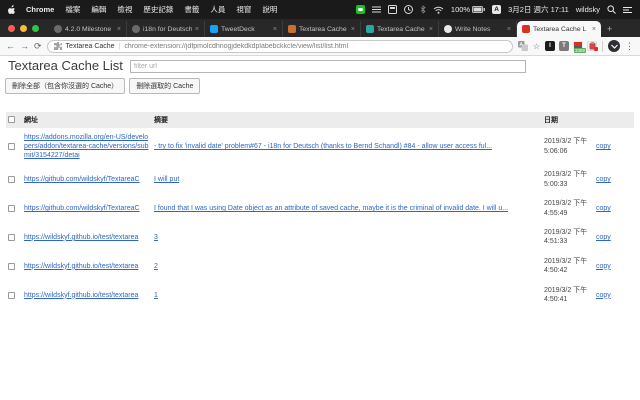 This screenshot has width=640, height=400. What do you see at coordinates (156, 237) in the screenshot?
I see `cache-summary-link: 3` at bounding box center [156, 237].